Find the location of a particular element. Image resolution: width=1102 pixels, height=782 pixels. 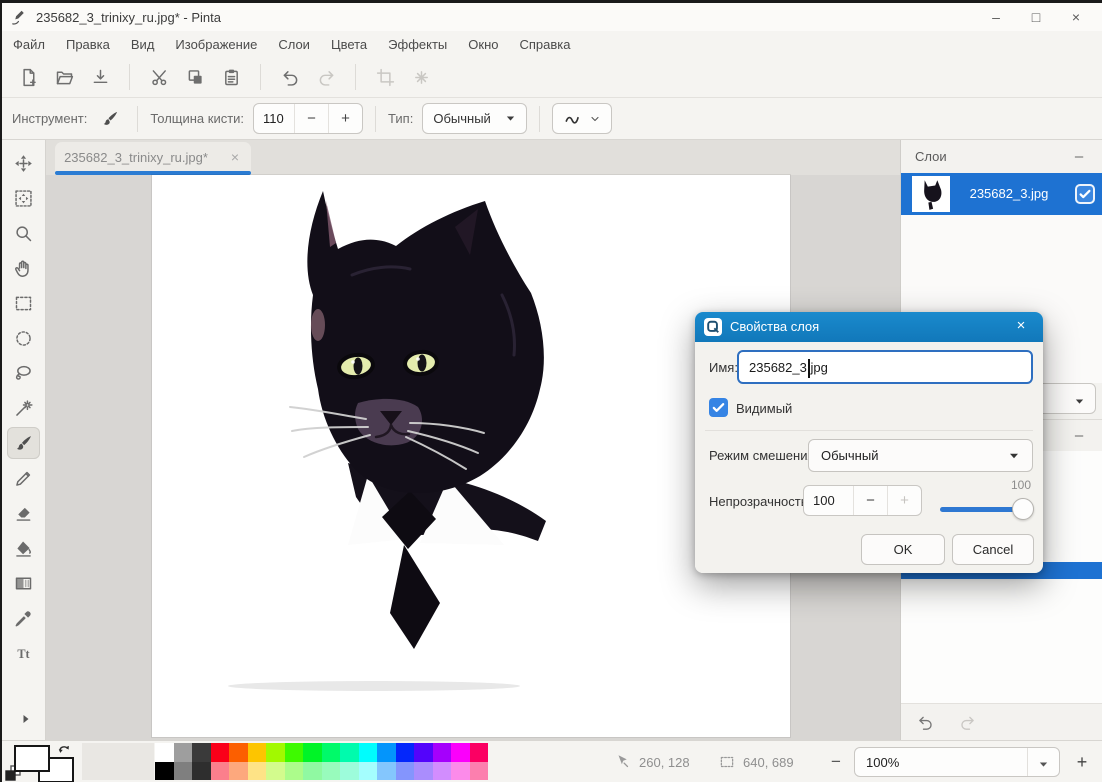

opacity-increase-button: + is located at coordinates (904, 500).